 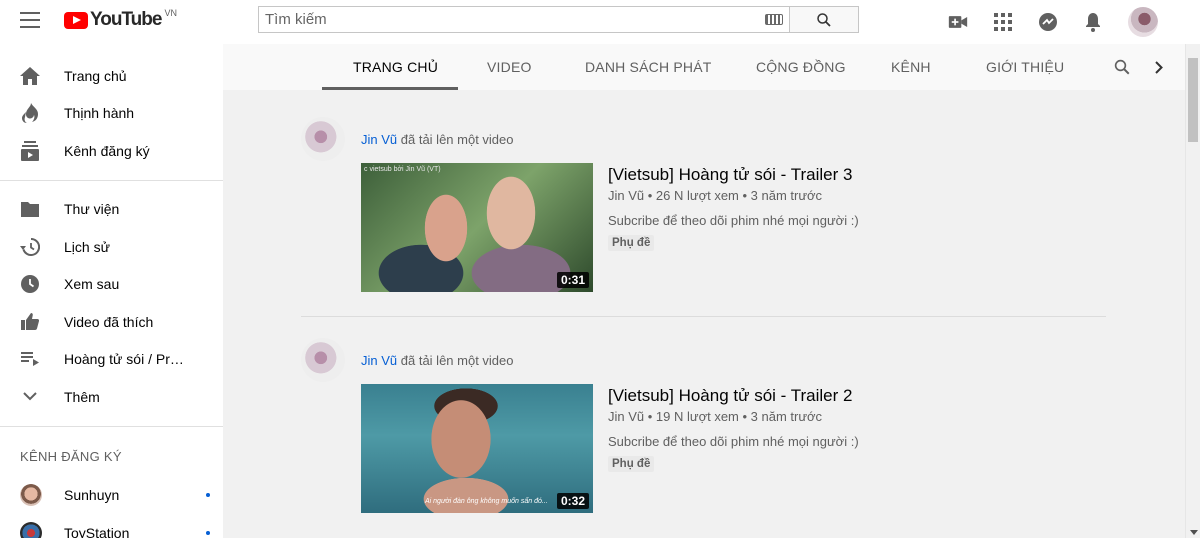 I want to click on thumbnail-watermark: c vietsub bởi Jin Vũ (VT), so click(x=402, y=169).